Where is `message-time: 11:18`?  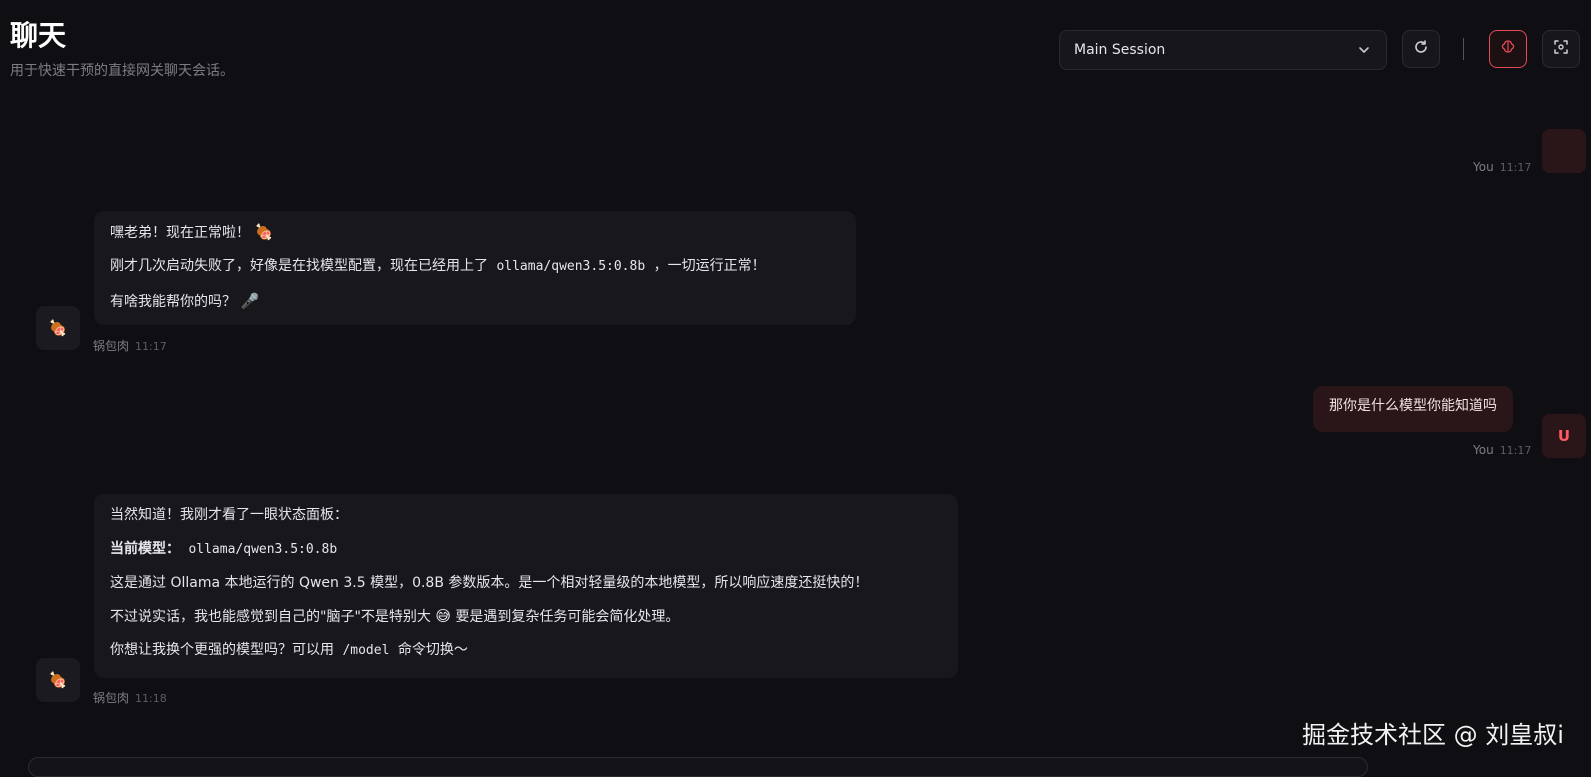 message-time: 11:18 is located at coordinates (151, 698).